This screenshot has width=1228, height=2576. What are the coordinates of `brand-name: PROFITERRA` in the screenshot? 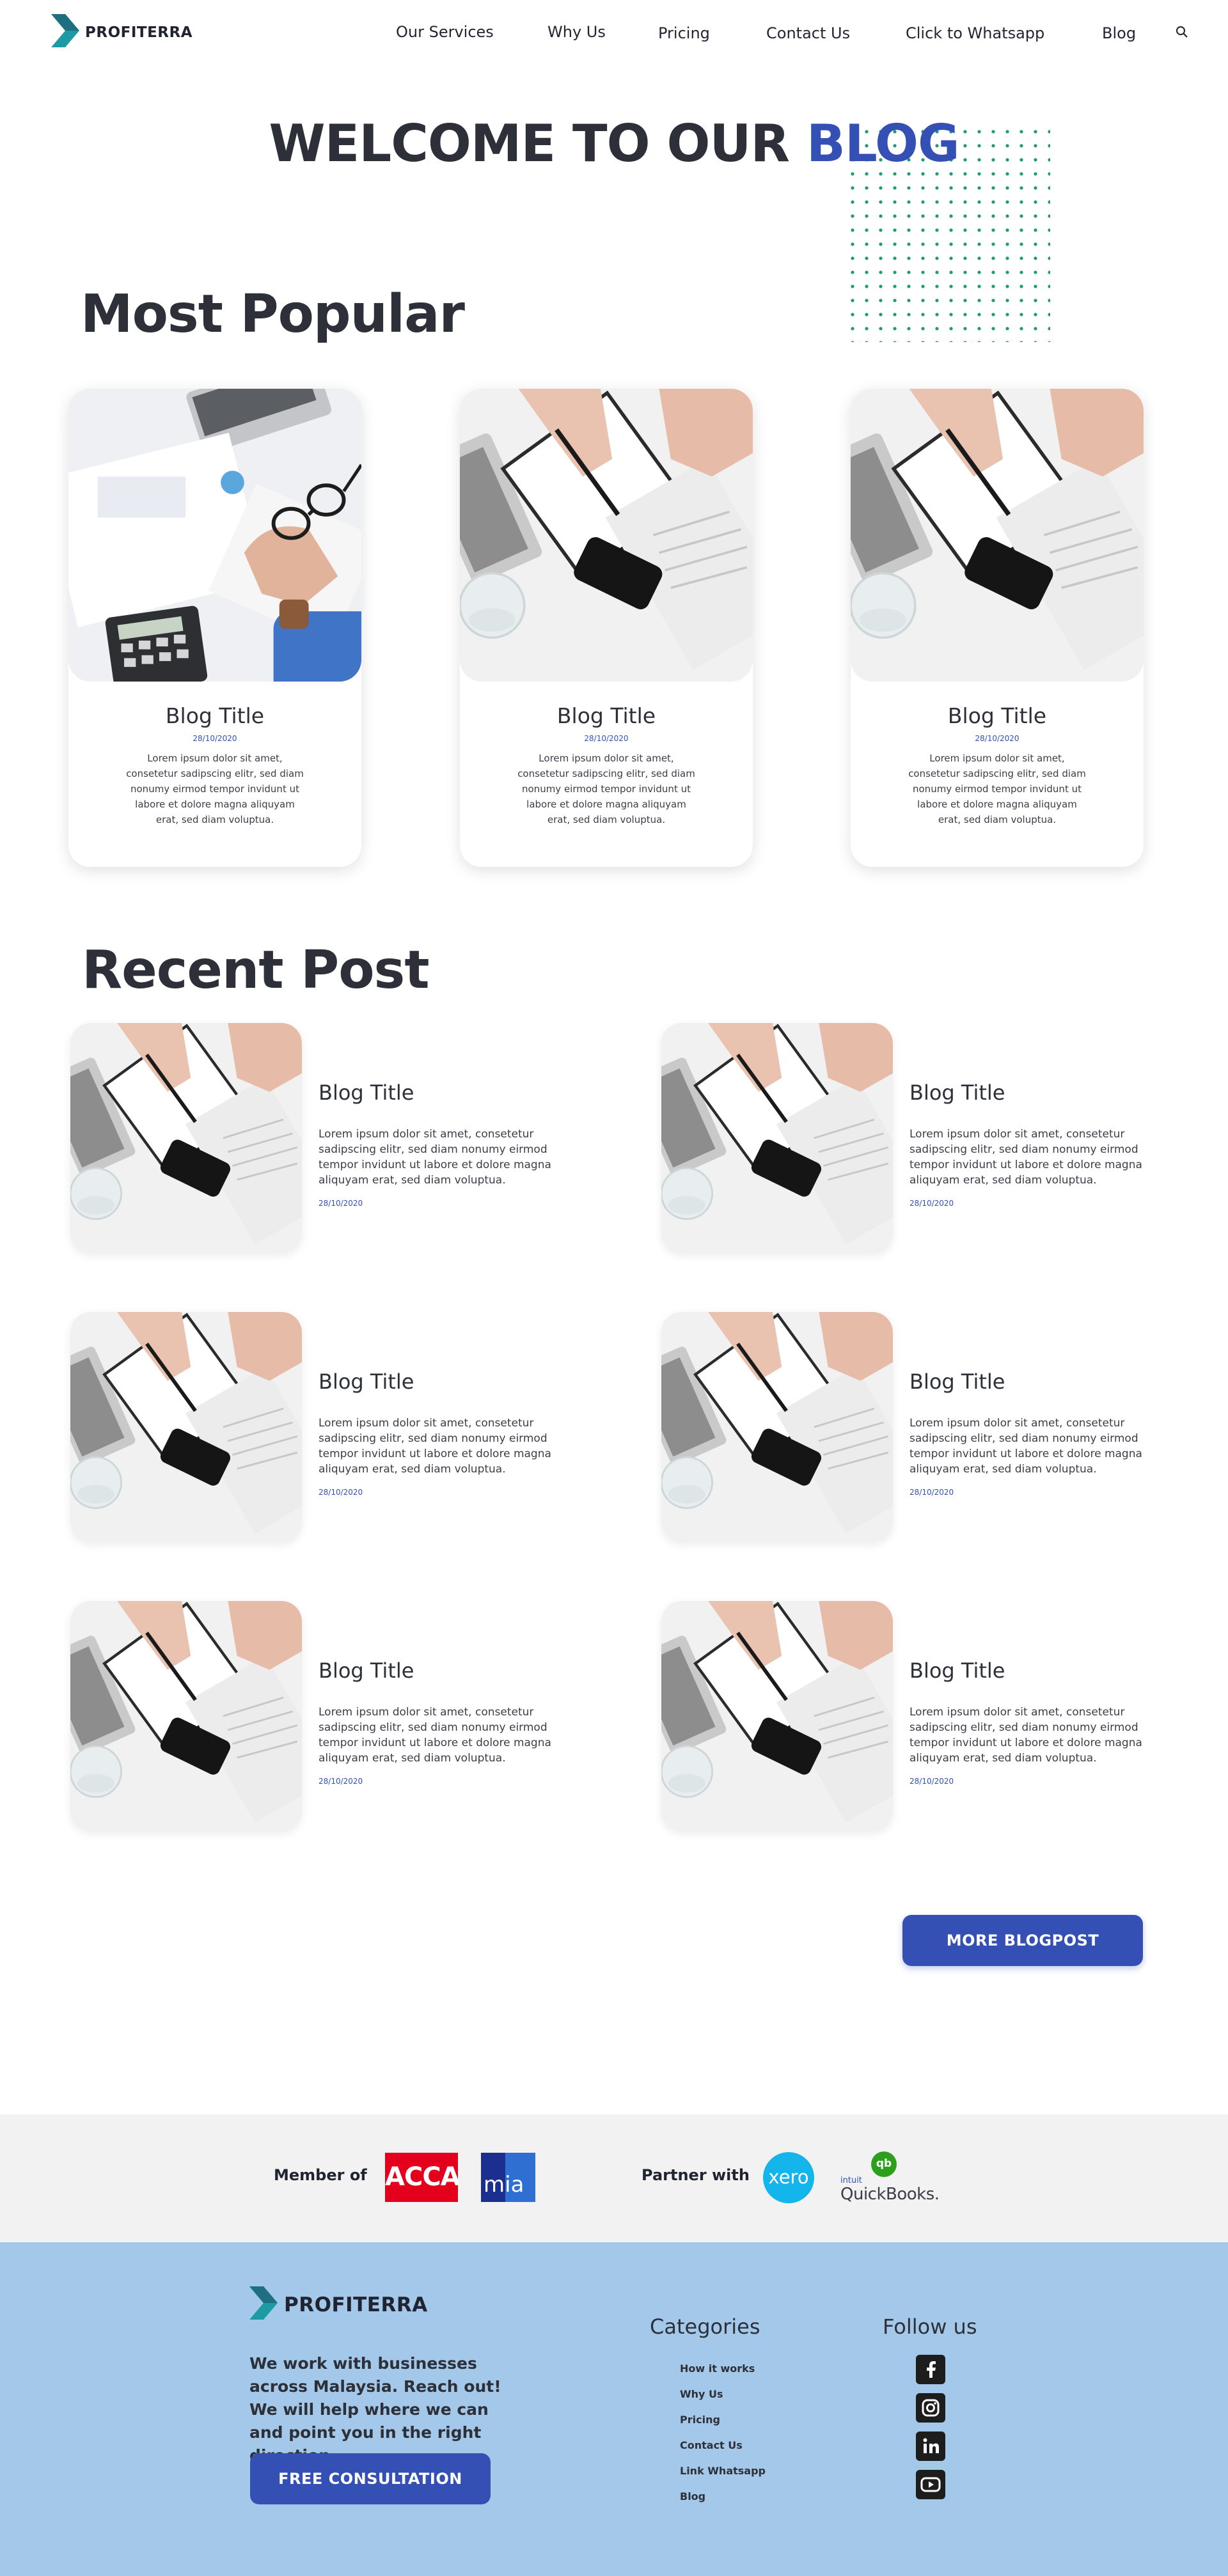 It's located at (139, 32).